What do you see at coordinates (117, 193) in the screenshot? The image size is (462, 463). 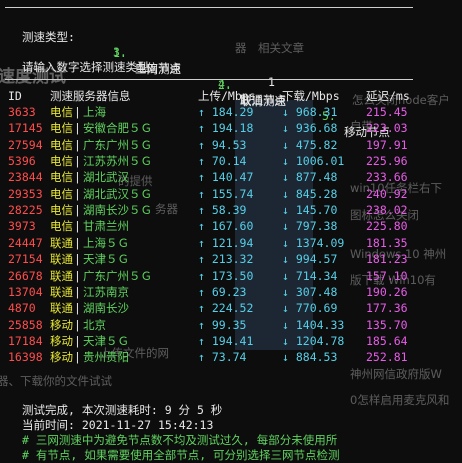 I see `server-location: 湖北武汉５Ｇ` at bounding box center [117, 193].